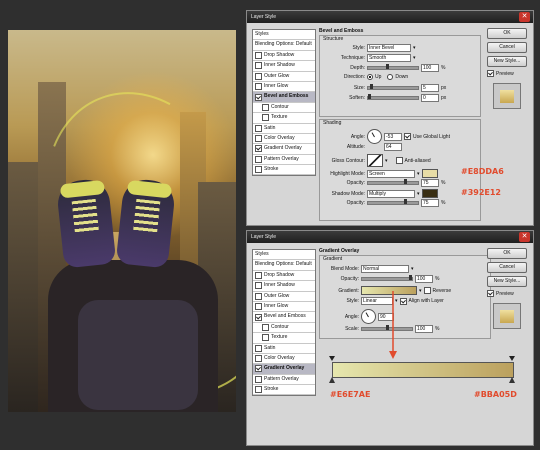  Describe the element at coordinates (389, 58) in the screenshot. I see `technique-select: Smooth` at that location.